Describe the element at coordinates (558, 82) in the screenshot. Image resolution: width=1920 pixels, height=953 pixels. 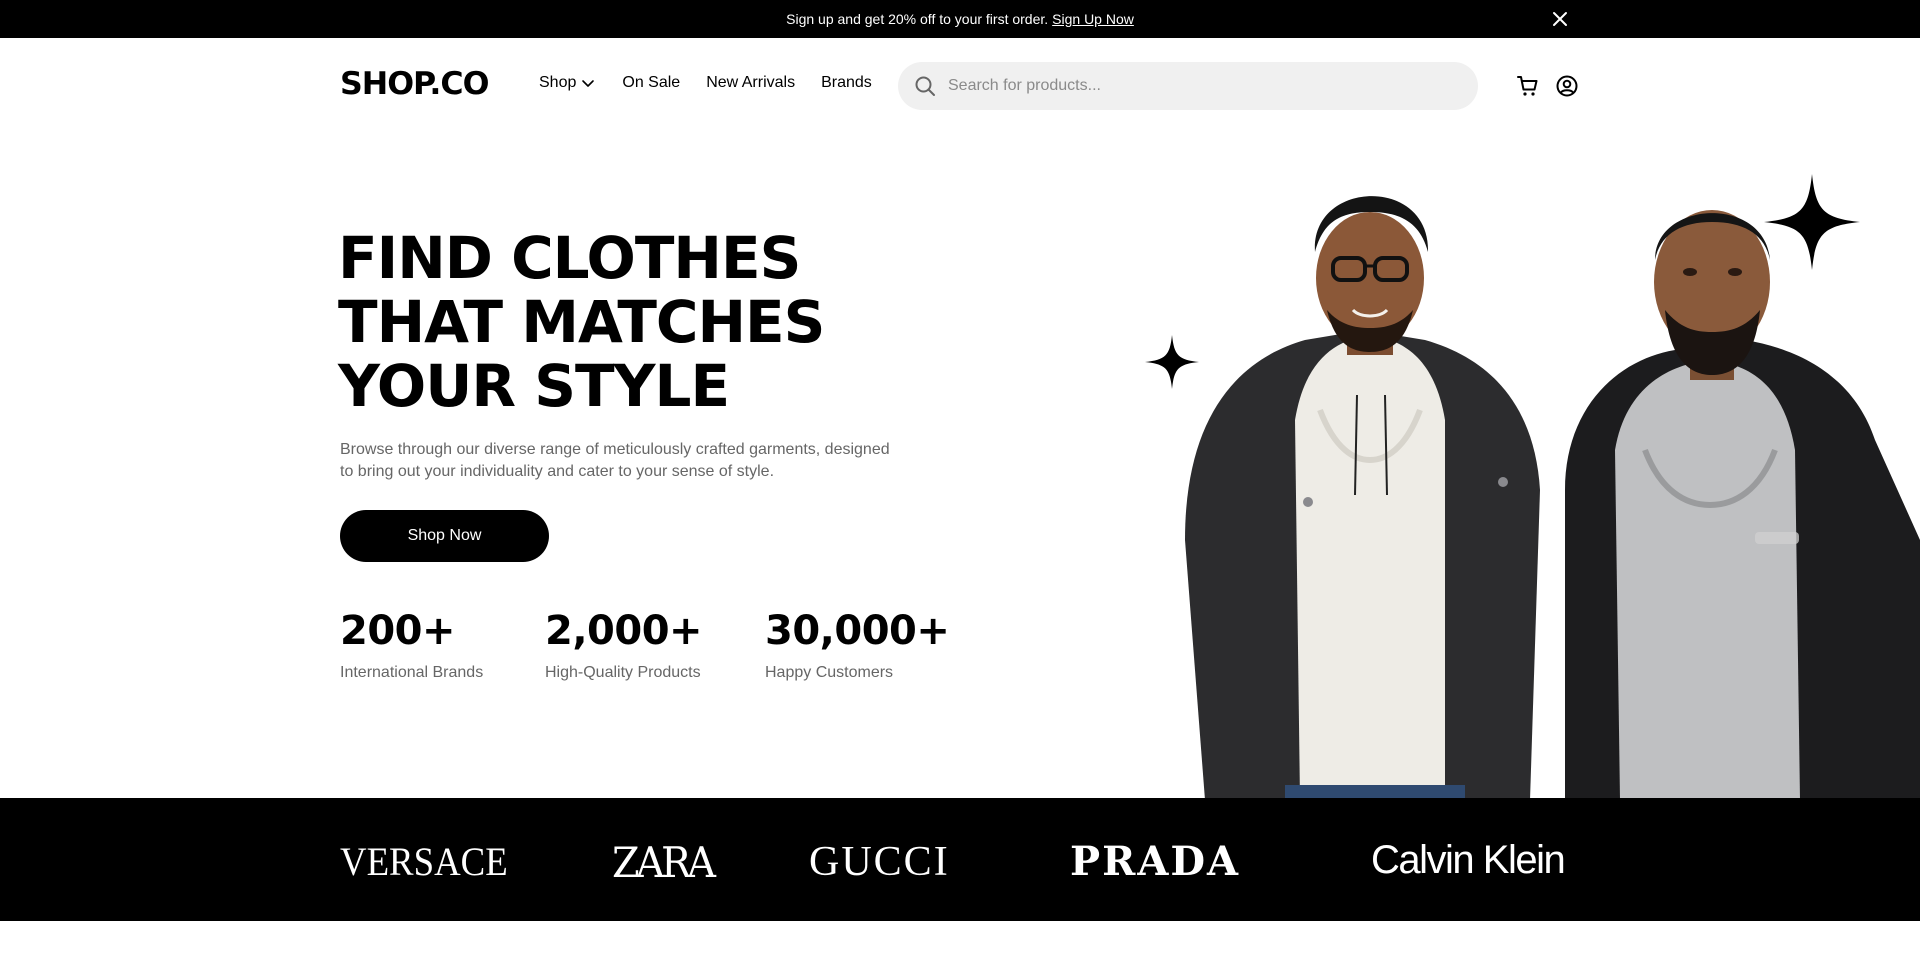
I see `nav-item-label: Shop` at that location.